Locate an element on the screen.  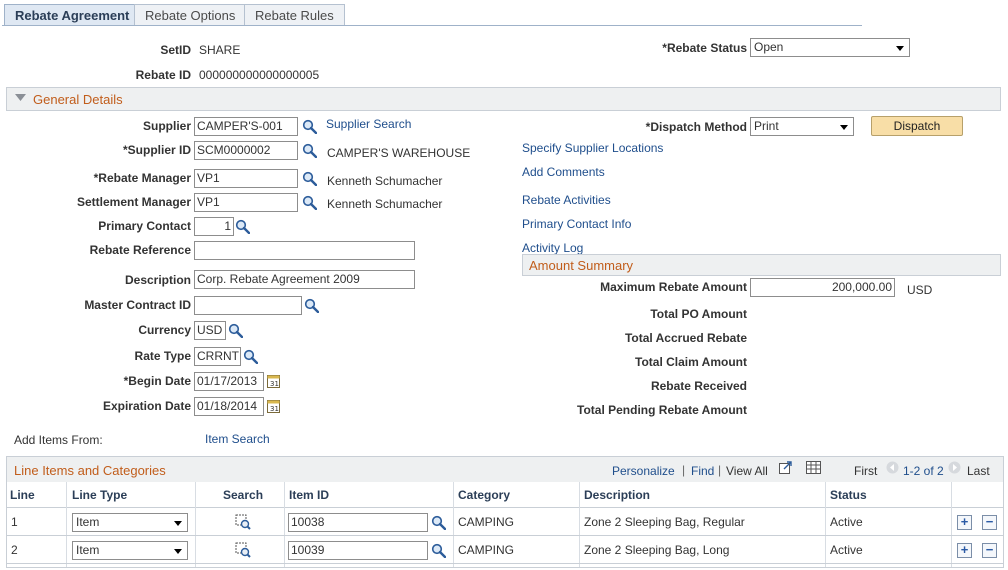
column-header-category: Category is located at coordinates (484, 495).